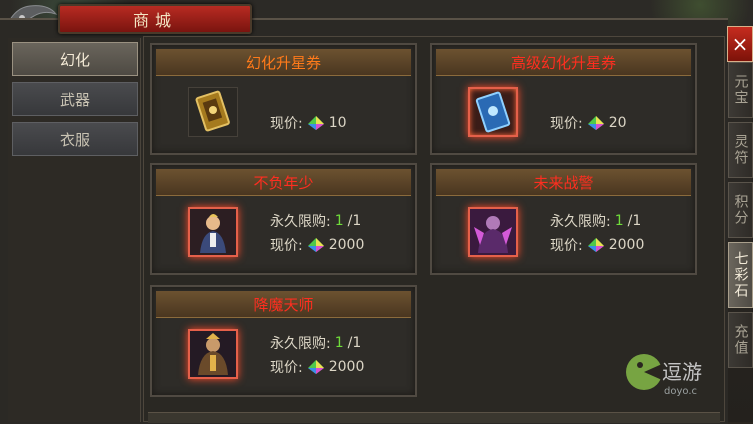 The width and height of the screenshot is (753, 424). What do you see at coordinates (682, 372) in the screenshot?
I see `watermark-text: 逗游` at bounding box center [682, 372].